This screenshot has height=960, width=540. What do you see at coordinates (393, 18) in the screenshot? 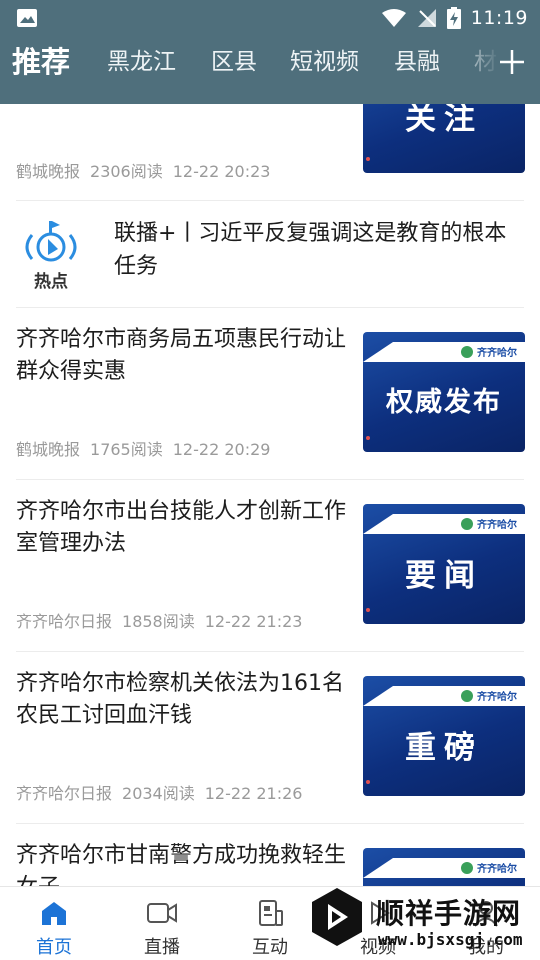
I see `wifi-icon` at bounding box center [393, 18].